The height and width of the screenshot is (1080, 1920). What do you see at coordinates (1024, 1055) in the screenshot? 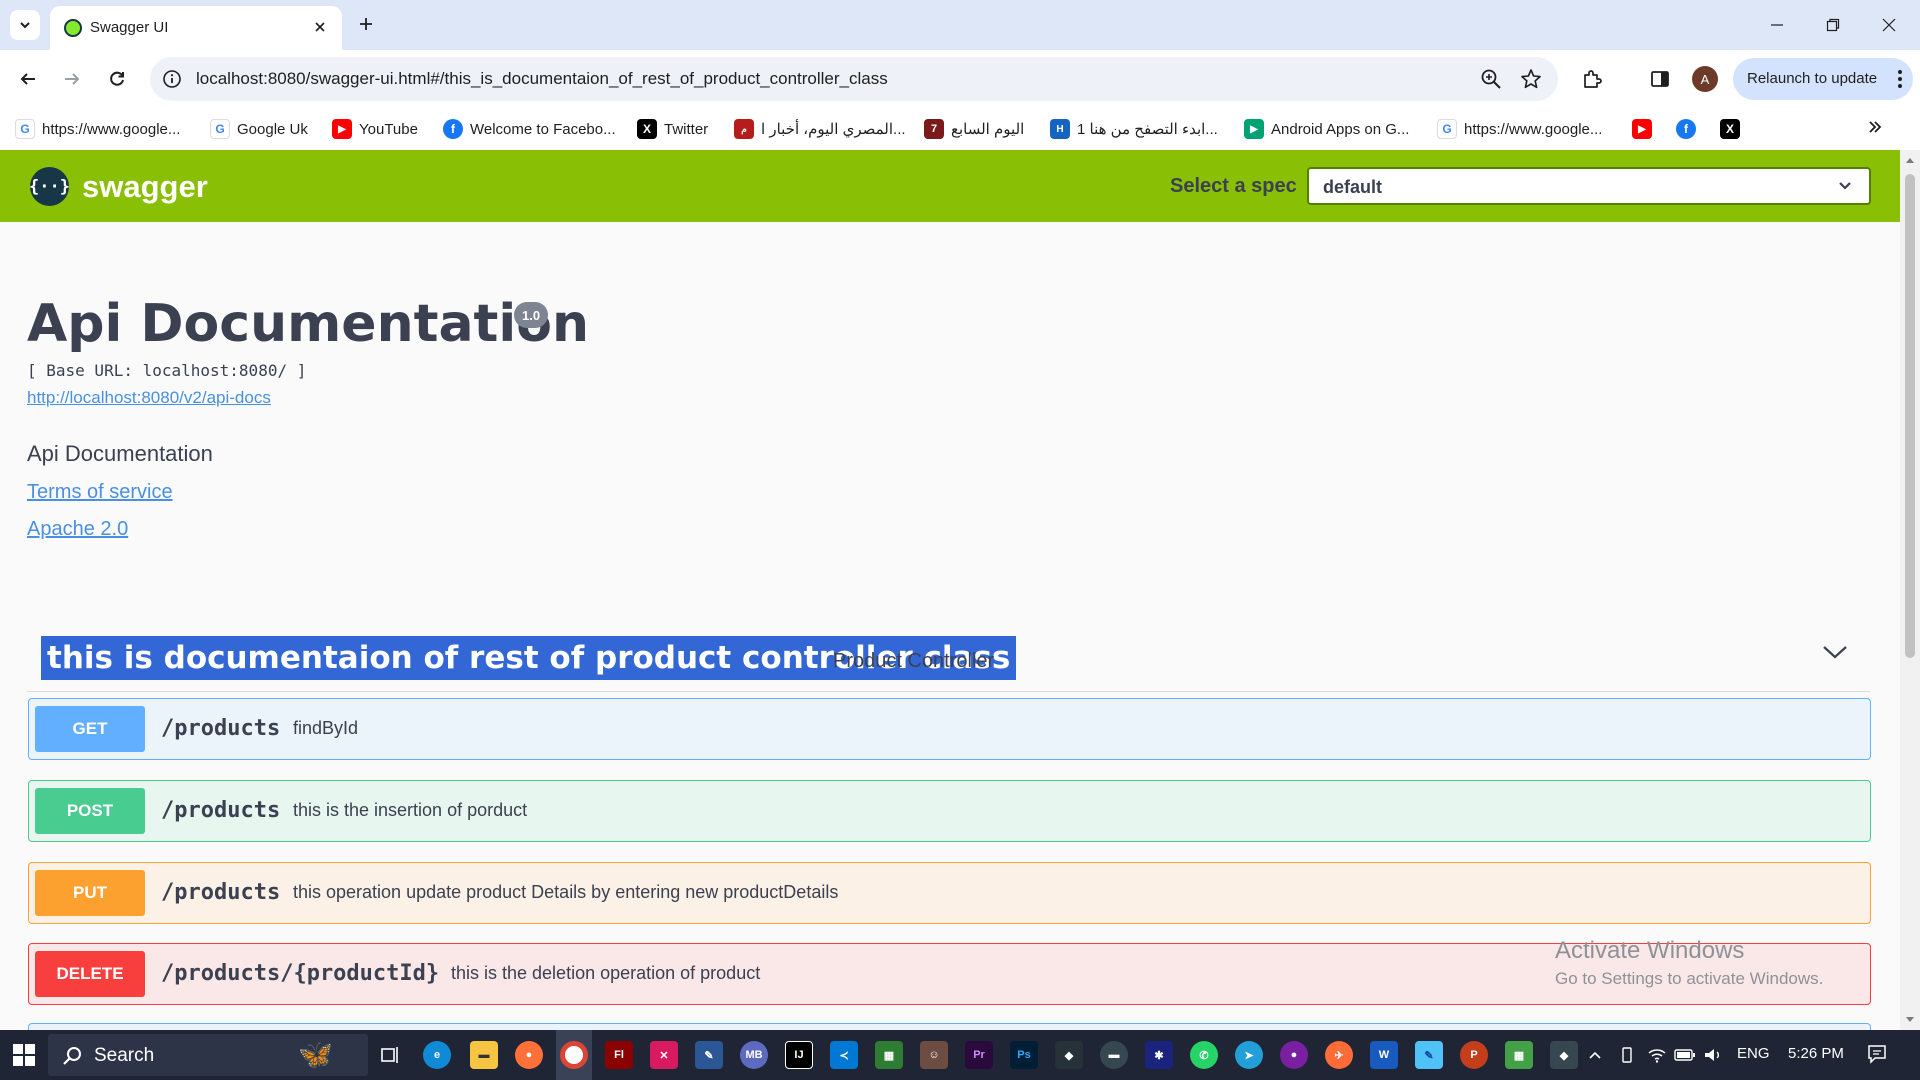
I see `photoshop-icon: Ps` at bounding box center [1024, 1055].